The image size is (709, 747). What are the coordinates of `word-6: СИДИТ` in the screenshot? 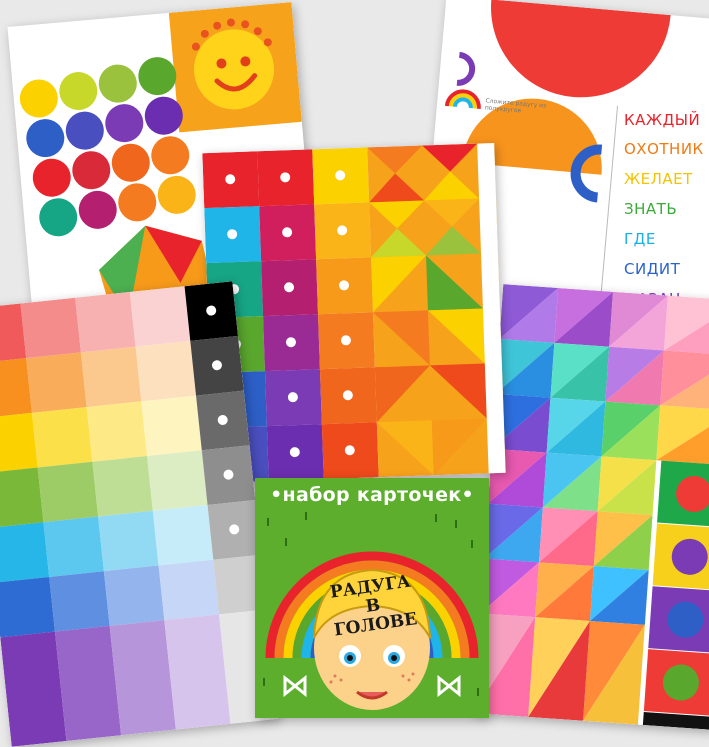 It's located at (652, 269).